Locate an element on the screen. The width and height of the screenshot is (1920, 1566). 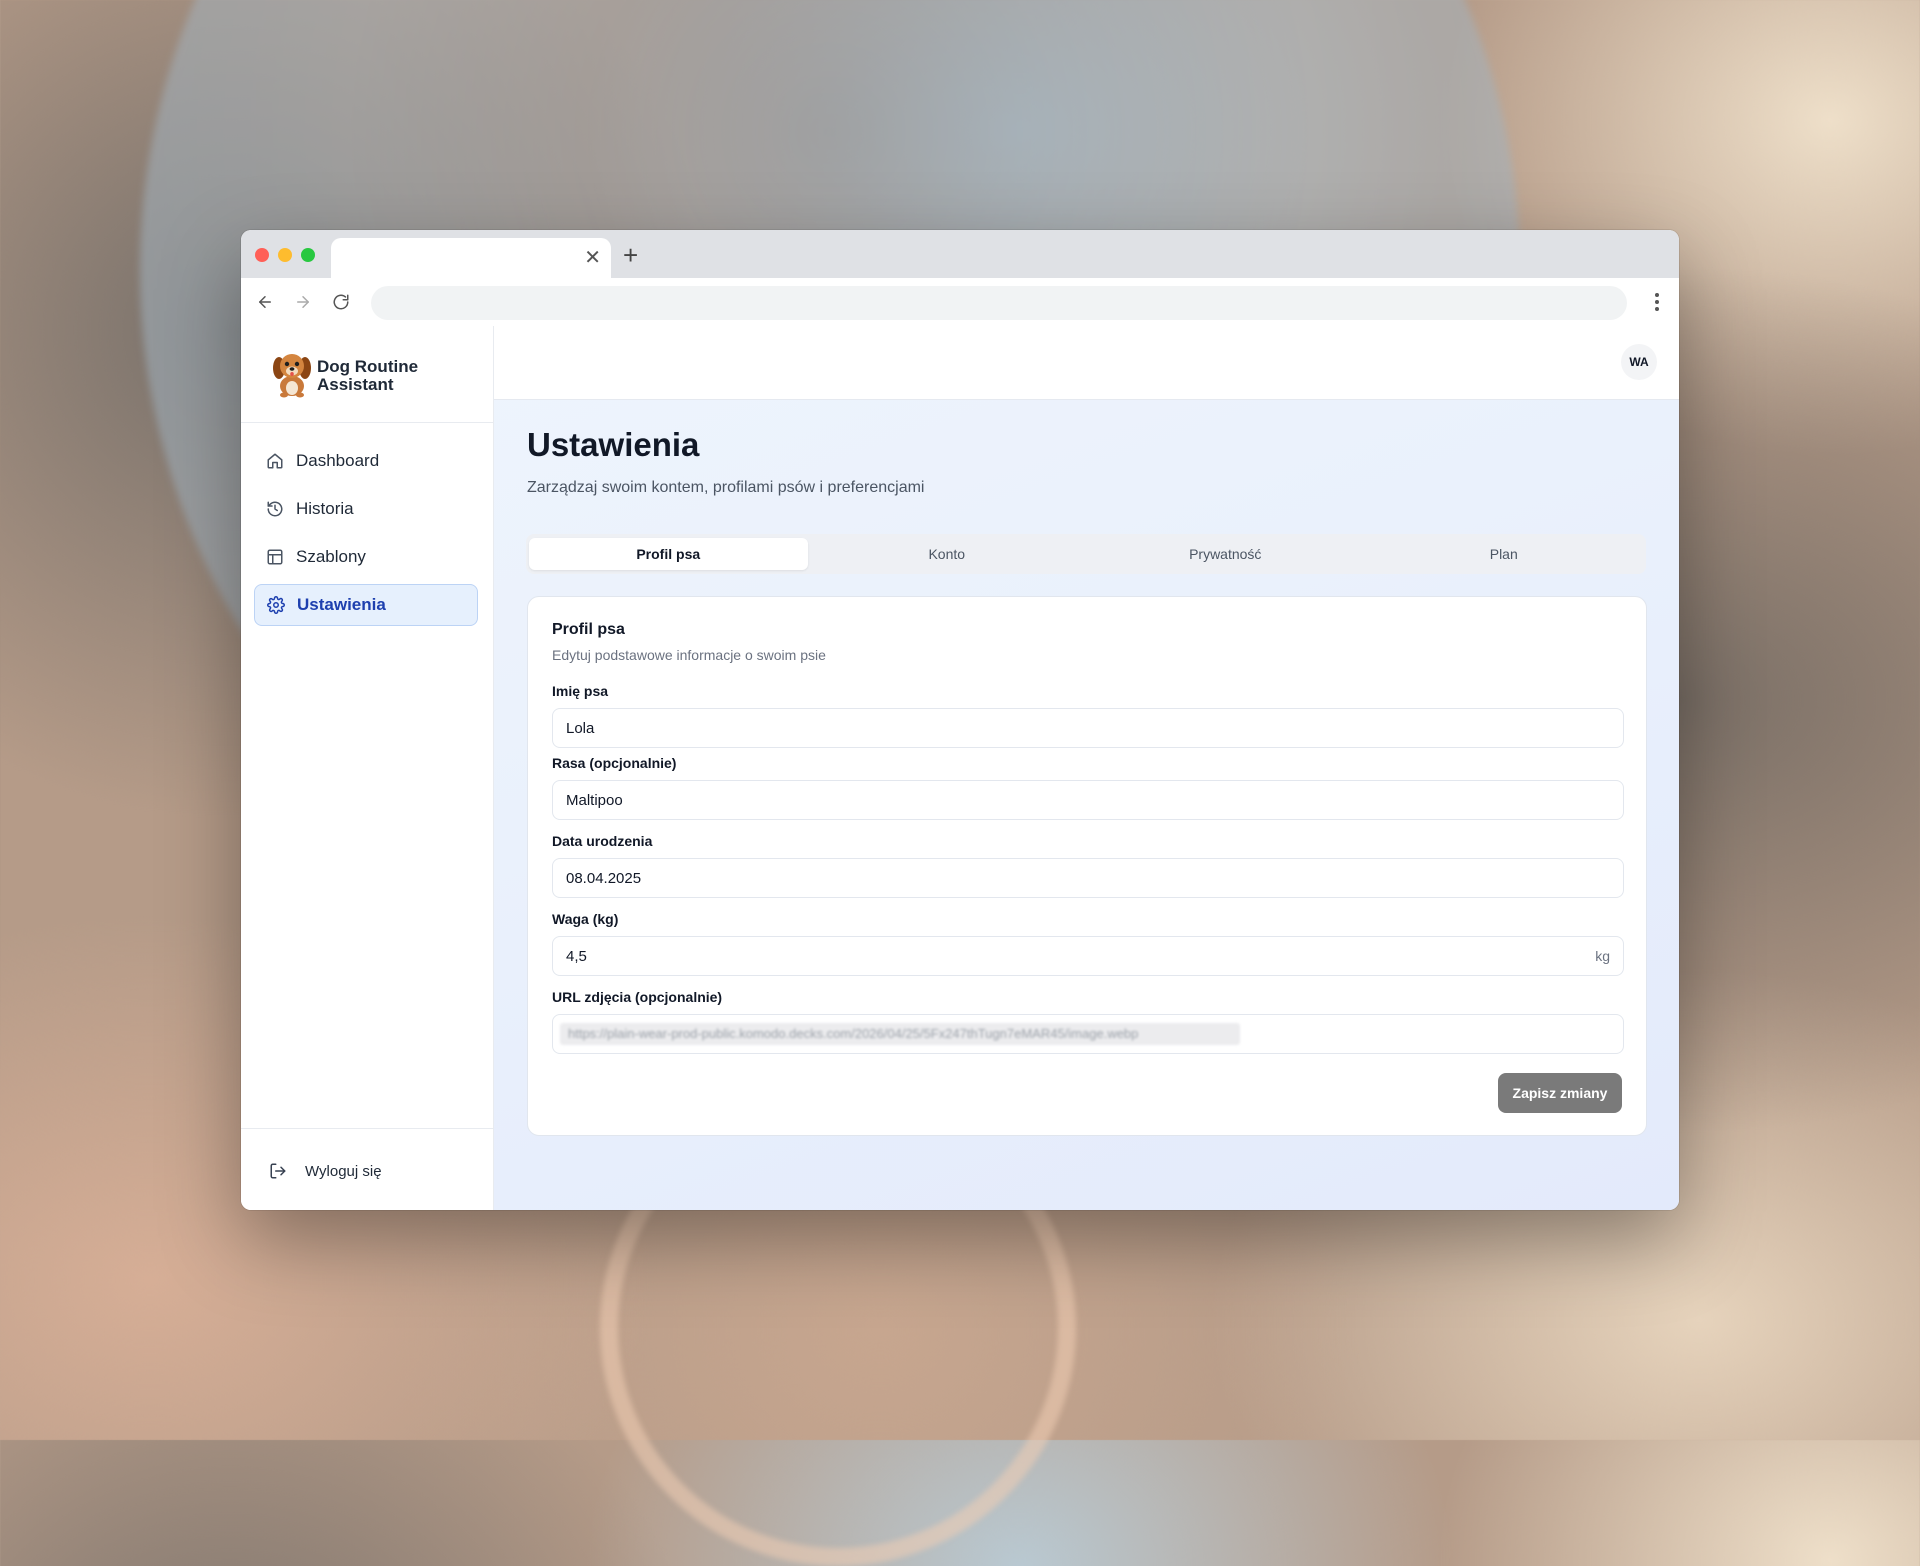
tab-prywatnosc: Prywatność is located at coordinates (1225, 554).